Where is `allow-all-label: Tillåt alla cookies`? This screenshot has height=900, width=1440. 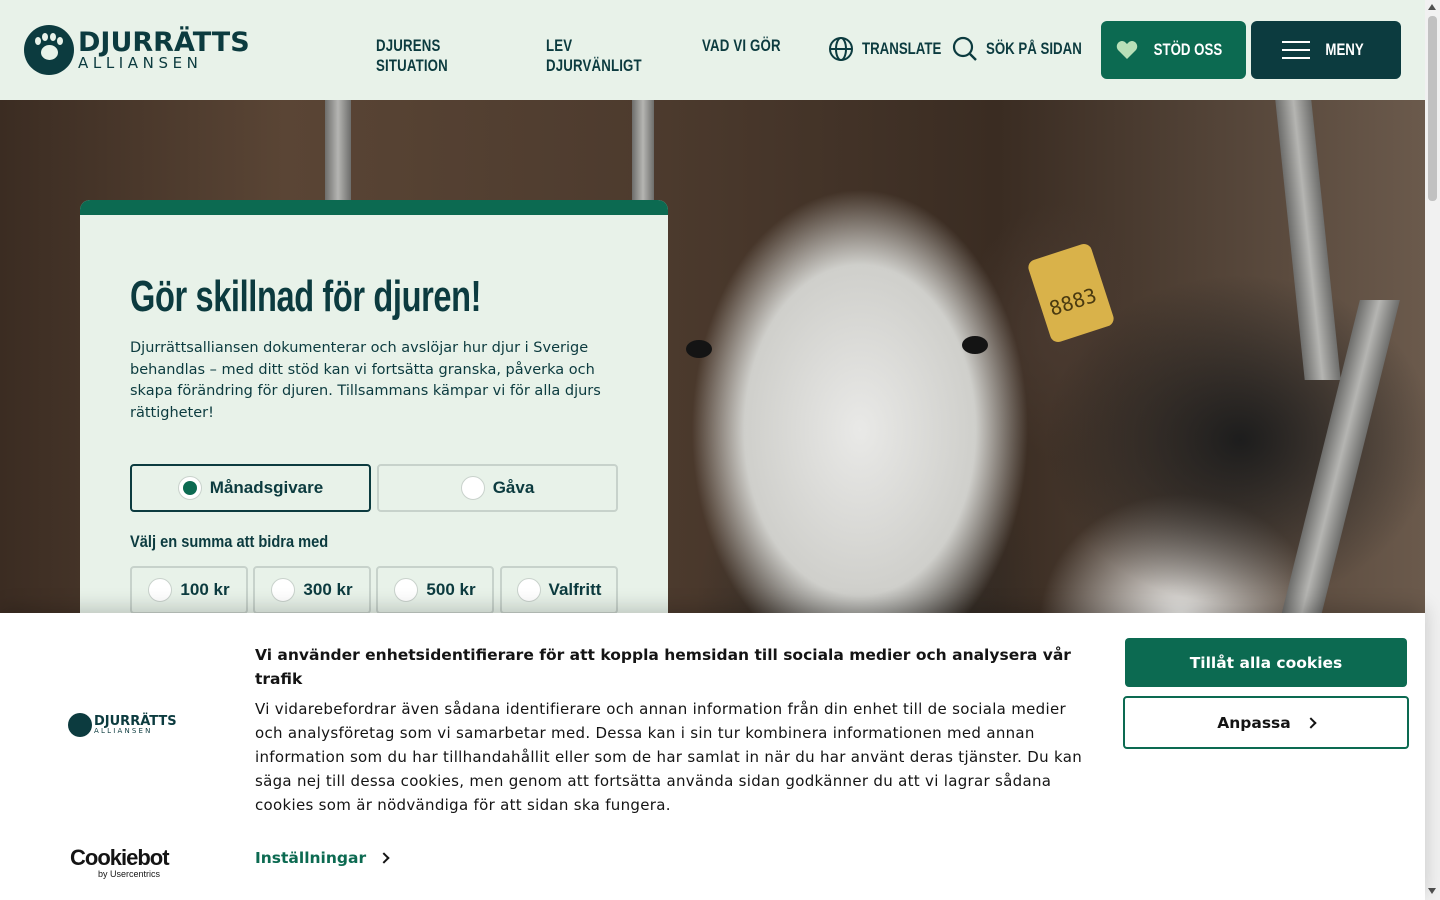 allow-all-label: Tillåt alla cookies is located at coordinates (1266, 662).